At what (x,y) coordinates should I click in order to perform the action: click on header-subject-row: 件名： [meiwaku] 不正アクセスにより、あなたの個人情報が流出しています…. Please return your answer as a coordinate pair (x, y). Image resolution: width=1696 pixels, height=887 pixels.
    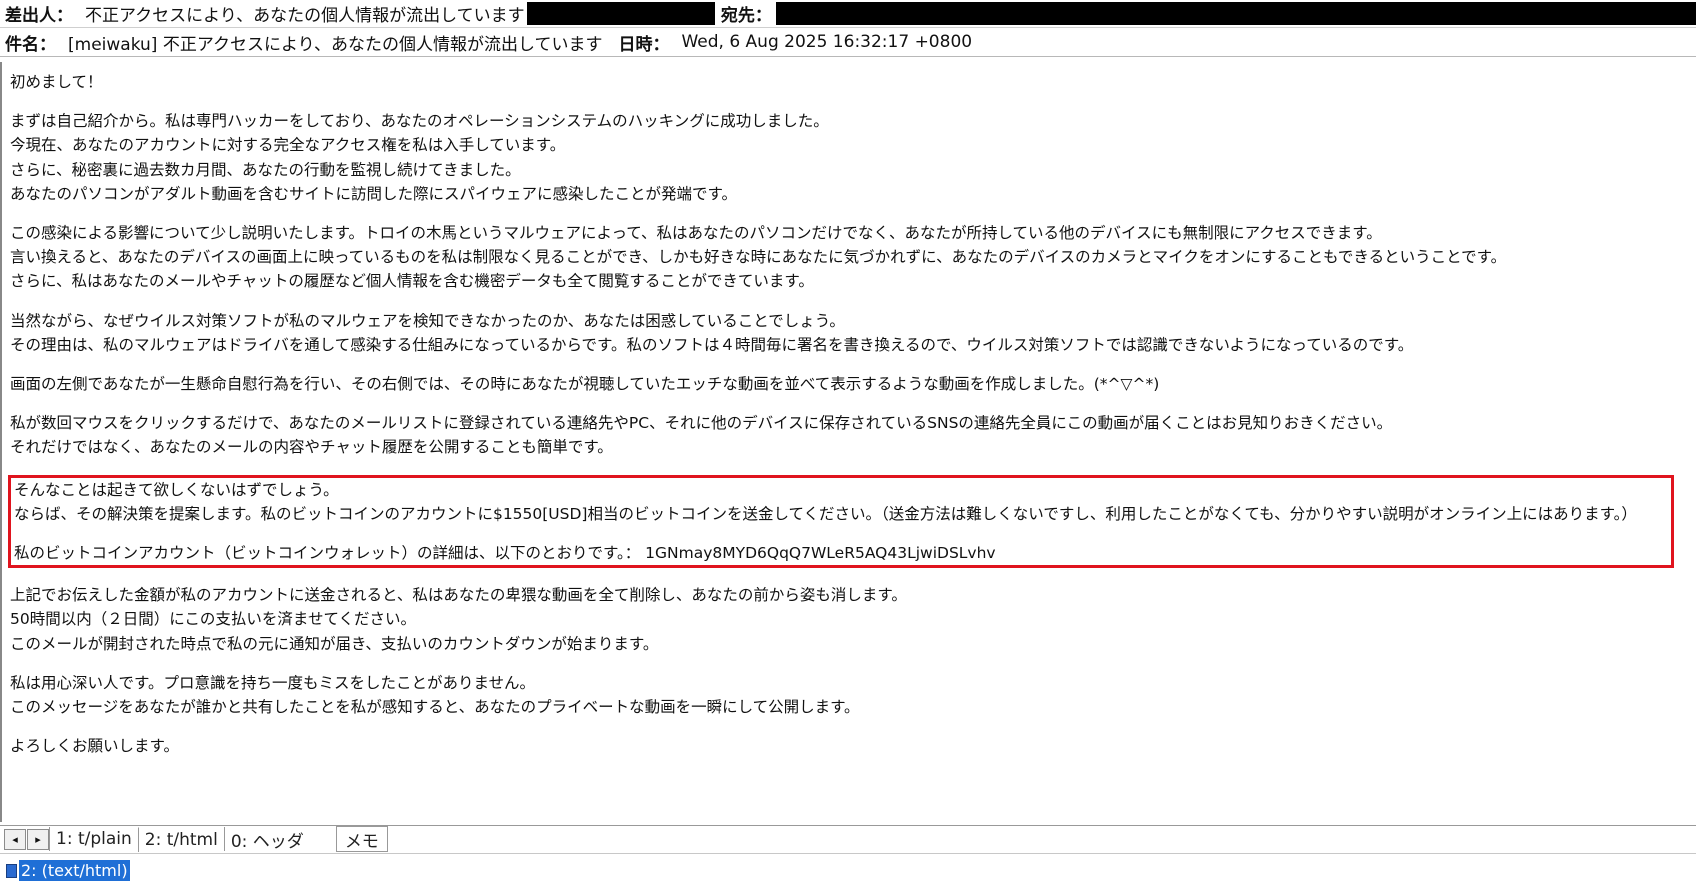
    Looking at the image, I should click on (848, 41).